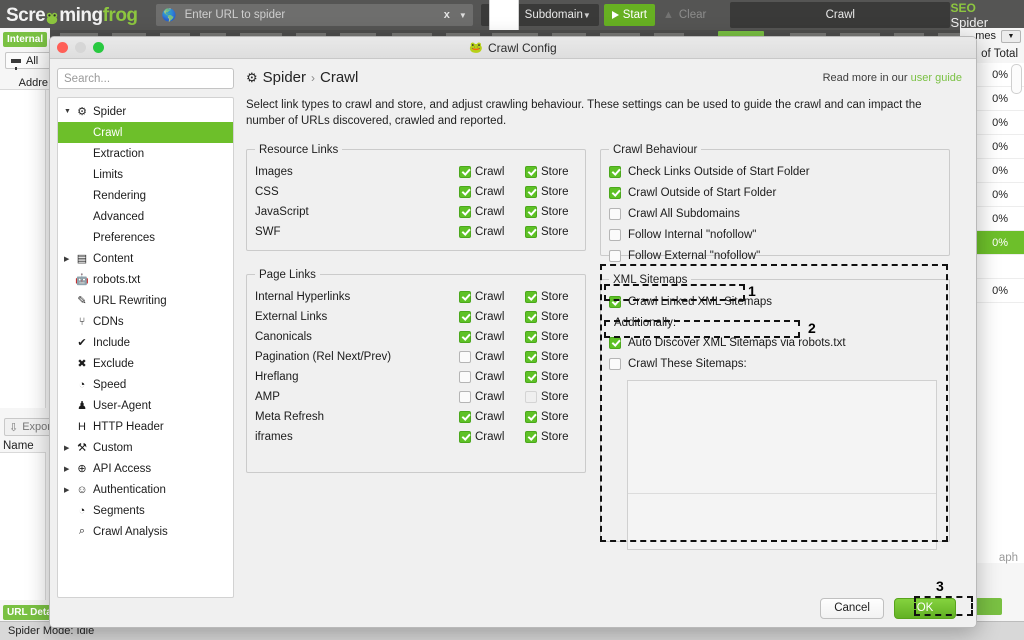 Image resolution: width=1024 pixels, height=640 pixels. I want to click on start-button: Start, so click(629, 15).